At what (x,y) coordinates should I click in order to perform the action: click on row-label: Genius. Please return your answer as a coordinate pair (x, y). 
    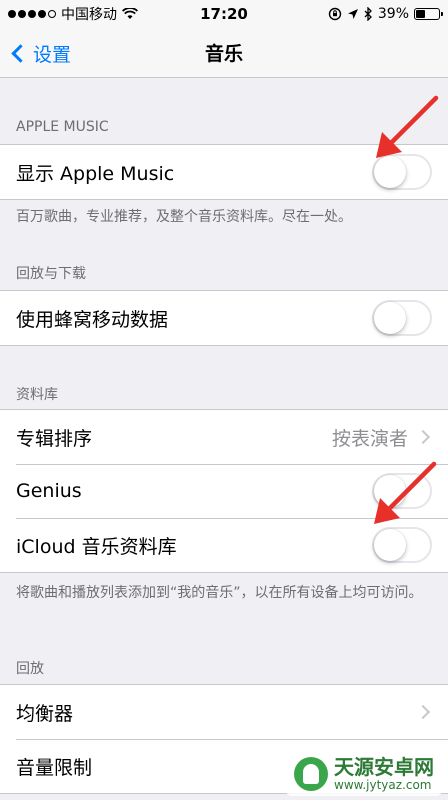
    Looking at the image, I should click on (49, 491).